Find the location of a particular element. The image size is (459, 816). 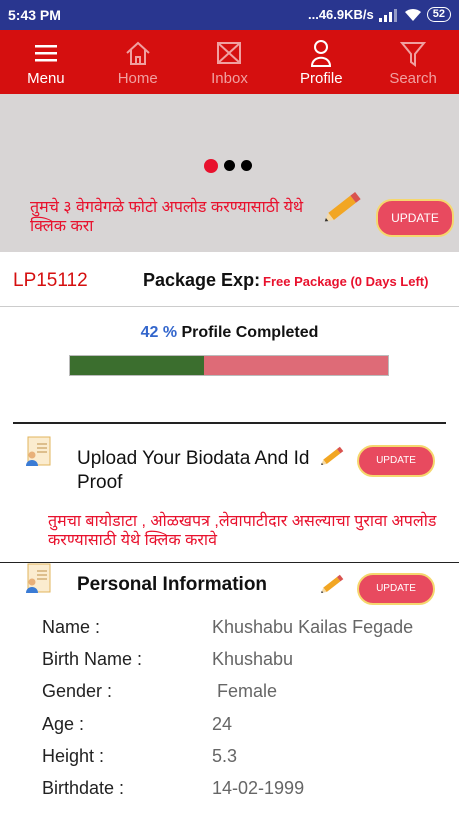

status-time: 5:43 PM is located at coordinates (34, 15).